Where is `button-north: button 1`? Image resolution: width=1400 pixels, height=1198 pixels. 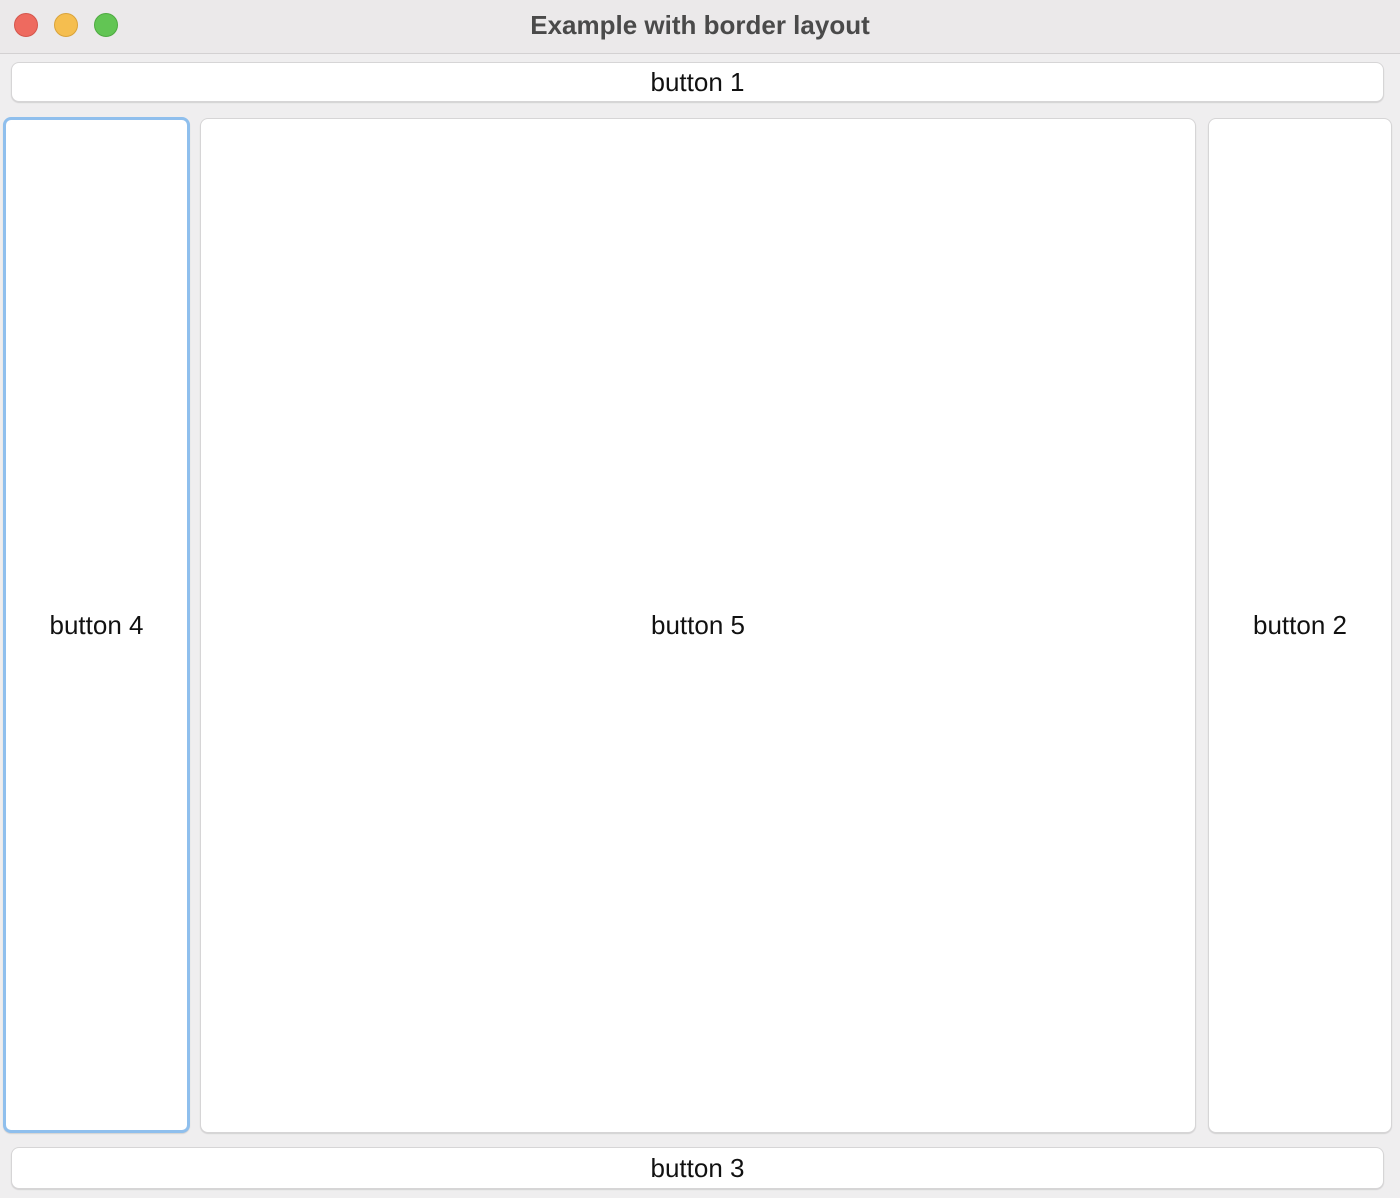
button-north: button 1 is located at coordinates (697, 82).